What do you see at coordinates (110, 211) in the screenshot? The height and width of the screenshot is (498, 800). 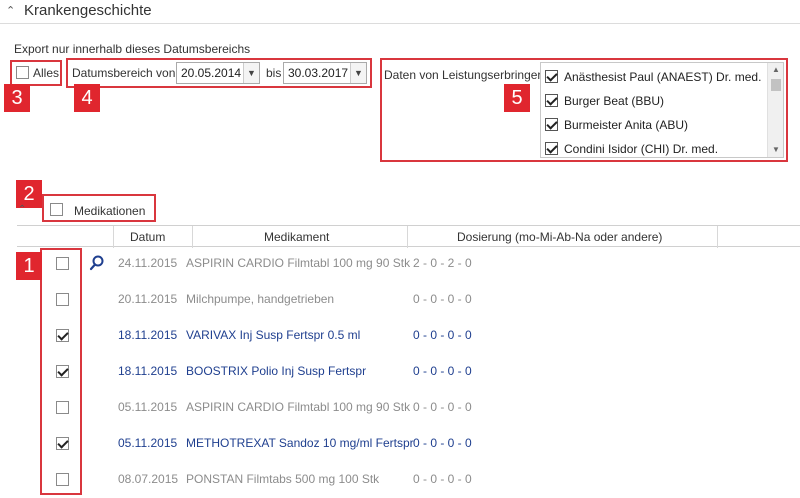 I see `medications-label: Medikationen` at bounding box center [110, 211].